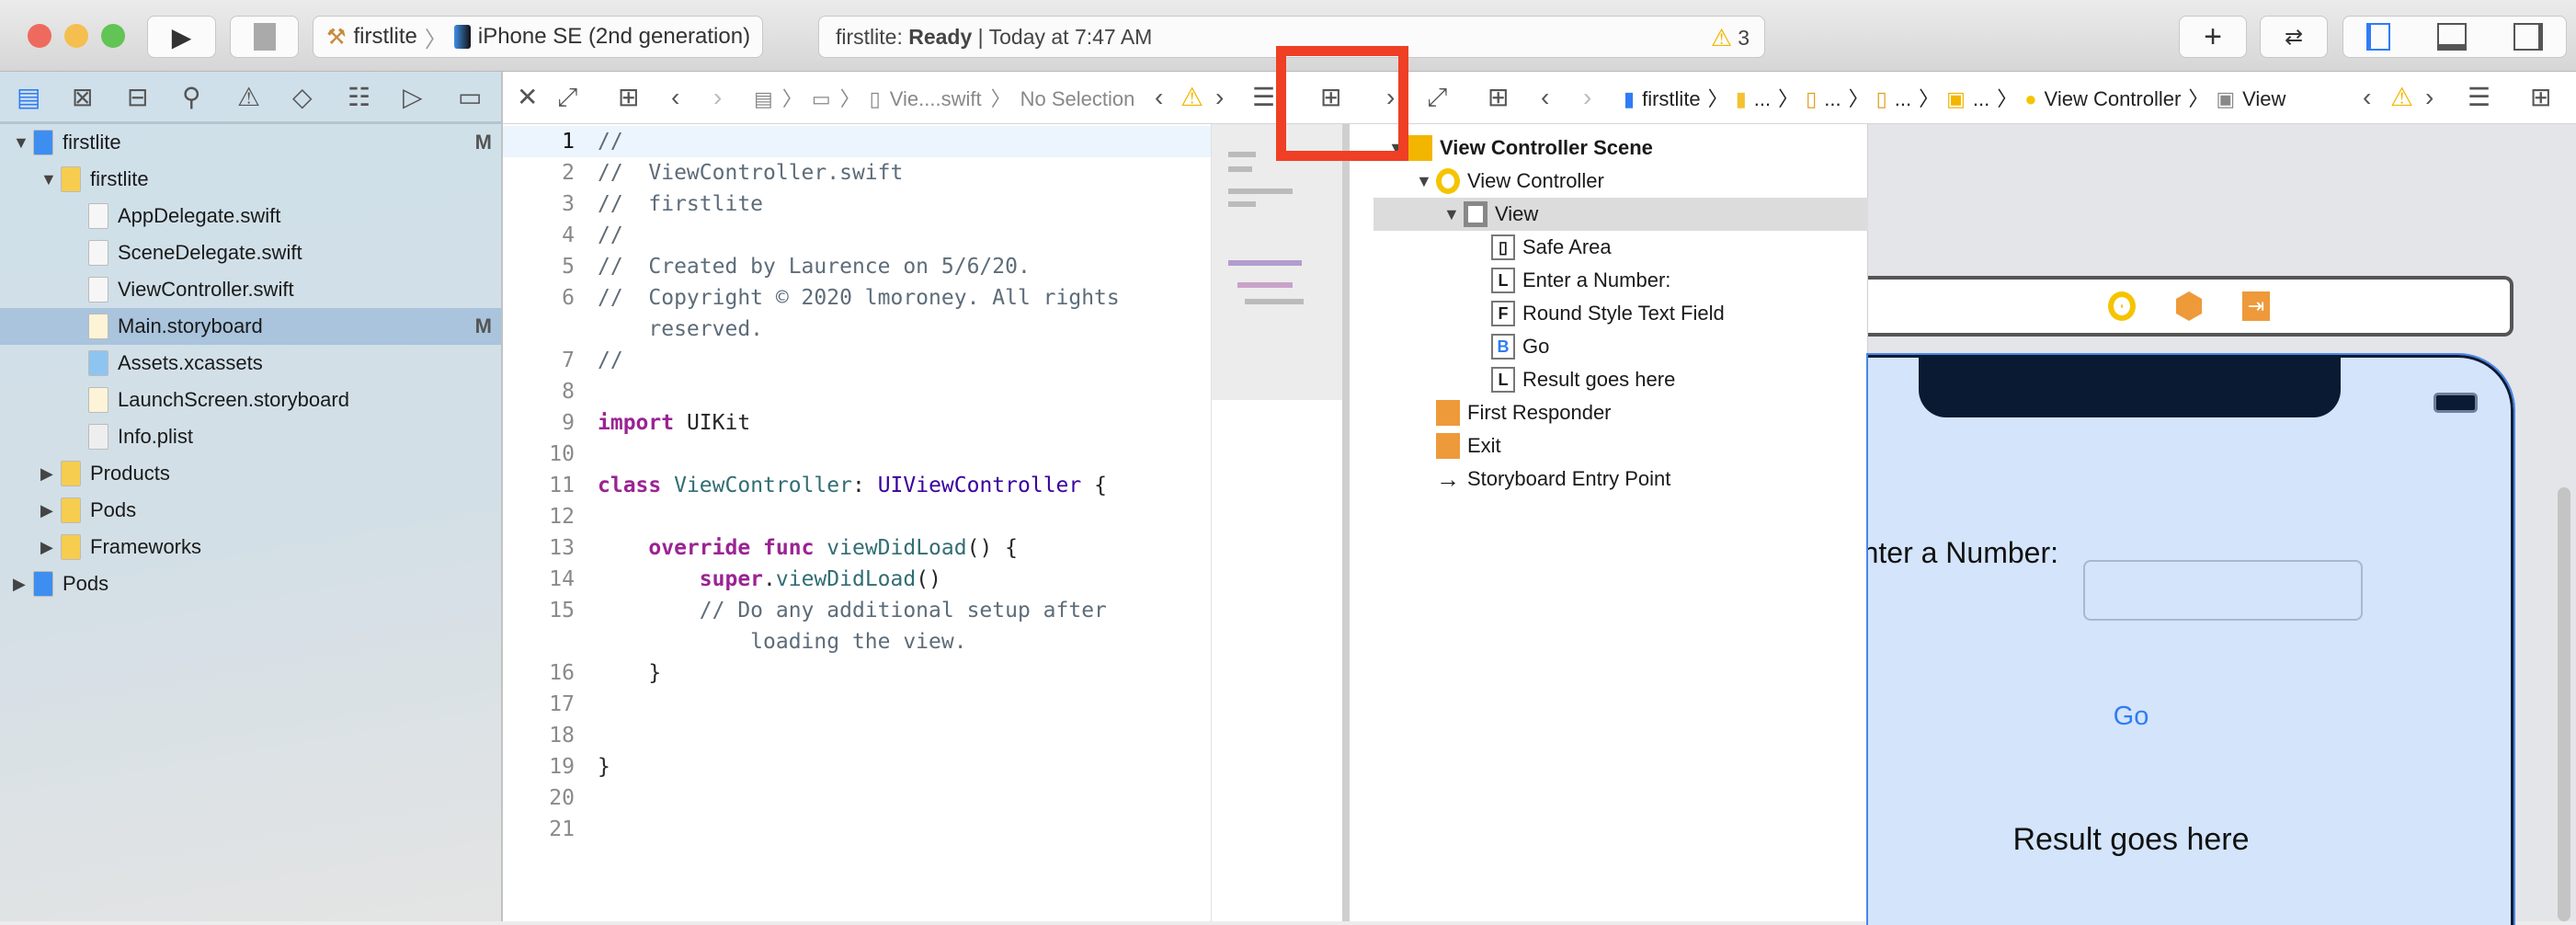 This screenshot has height=925, width=2576. Describe the element at coordinates (857, 423) in the screenshot. I see `code-line: 9 import UIKit` at that location.